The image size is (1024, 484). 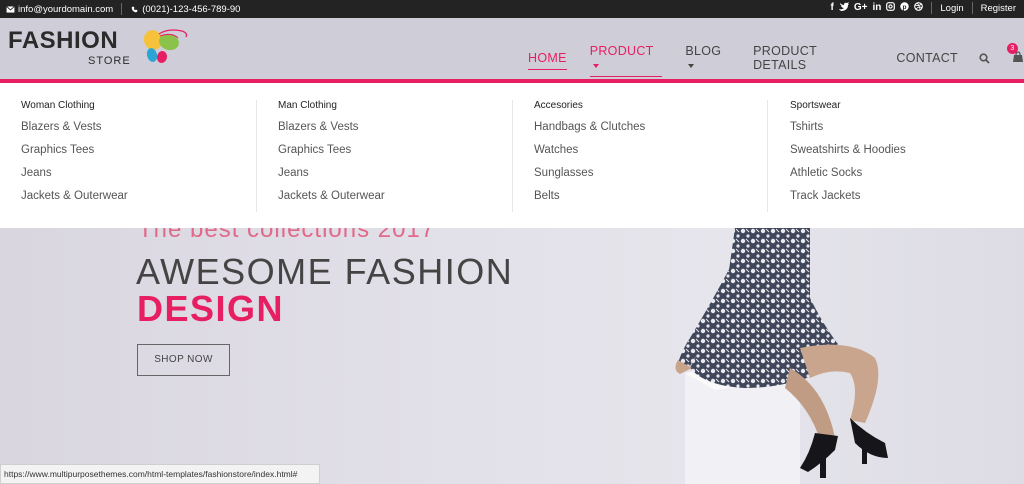 What do you see at coordinates (656, 196) in the screenshot?
I see `menu-link: Belts` at bounding box center [656, 196].